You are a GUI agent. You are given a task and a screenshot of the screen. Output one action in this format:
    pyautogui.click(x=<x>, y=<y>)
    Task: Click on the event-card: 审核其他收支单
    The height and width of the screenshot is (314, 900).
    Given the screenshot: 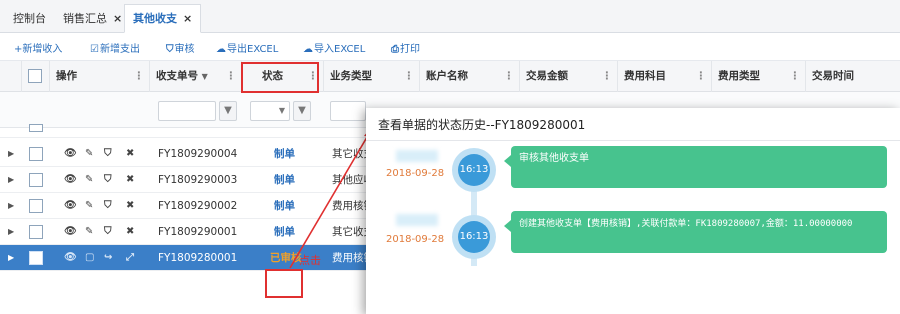 What is the action you would take?
    pyautogui.click(x=695, y=167)
    